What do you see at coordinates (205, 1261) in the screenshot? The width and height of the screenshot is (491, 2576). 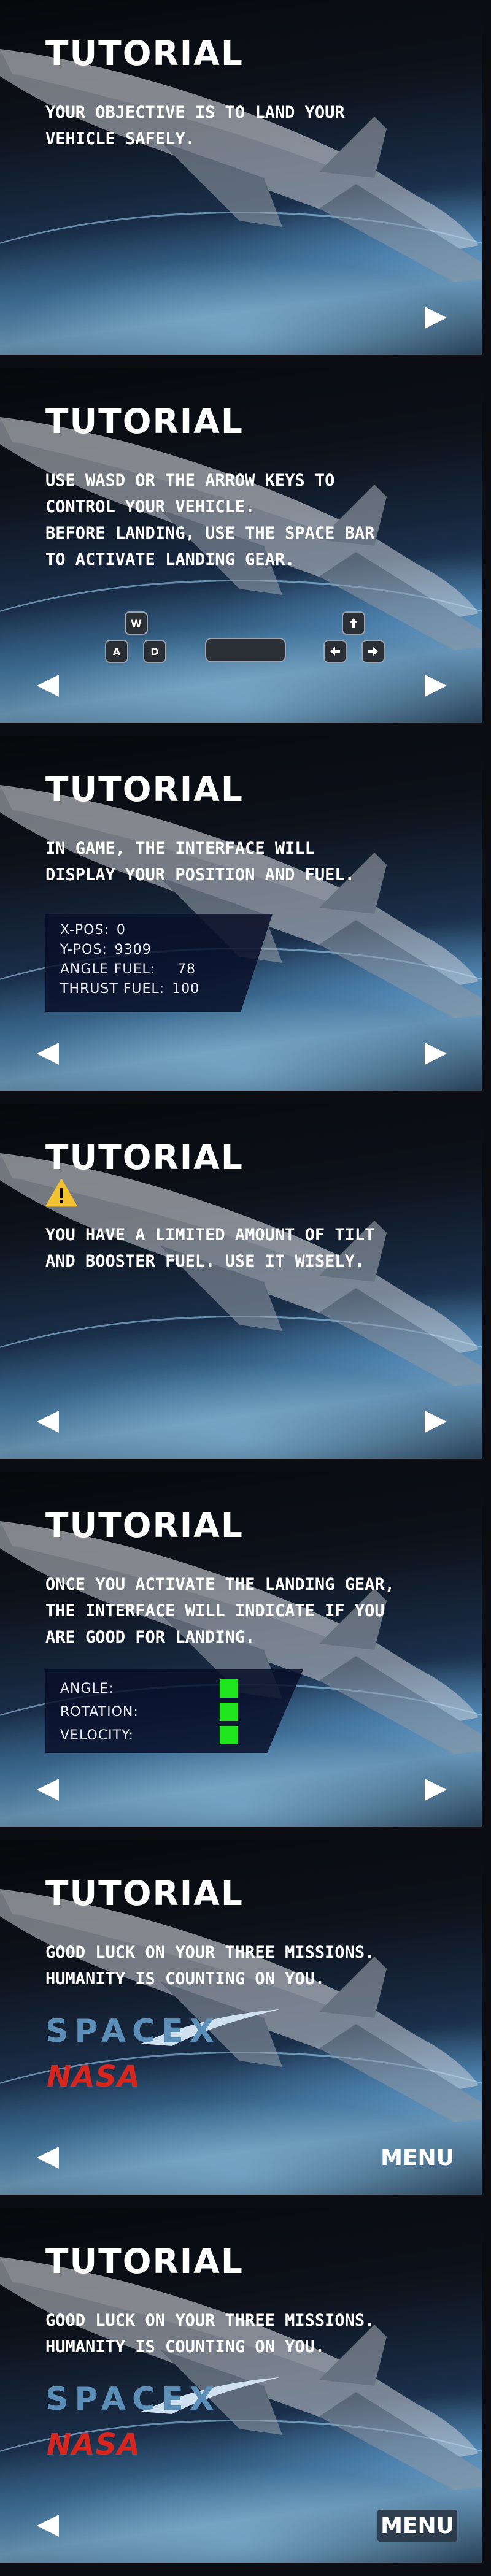 I see `text-line: AND BOOSTER FUEL. USE IT WISELY.` at bounding box center [205, 1261].